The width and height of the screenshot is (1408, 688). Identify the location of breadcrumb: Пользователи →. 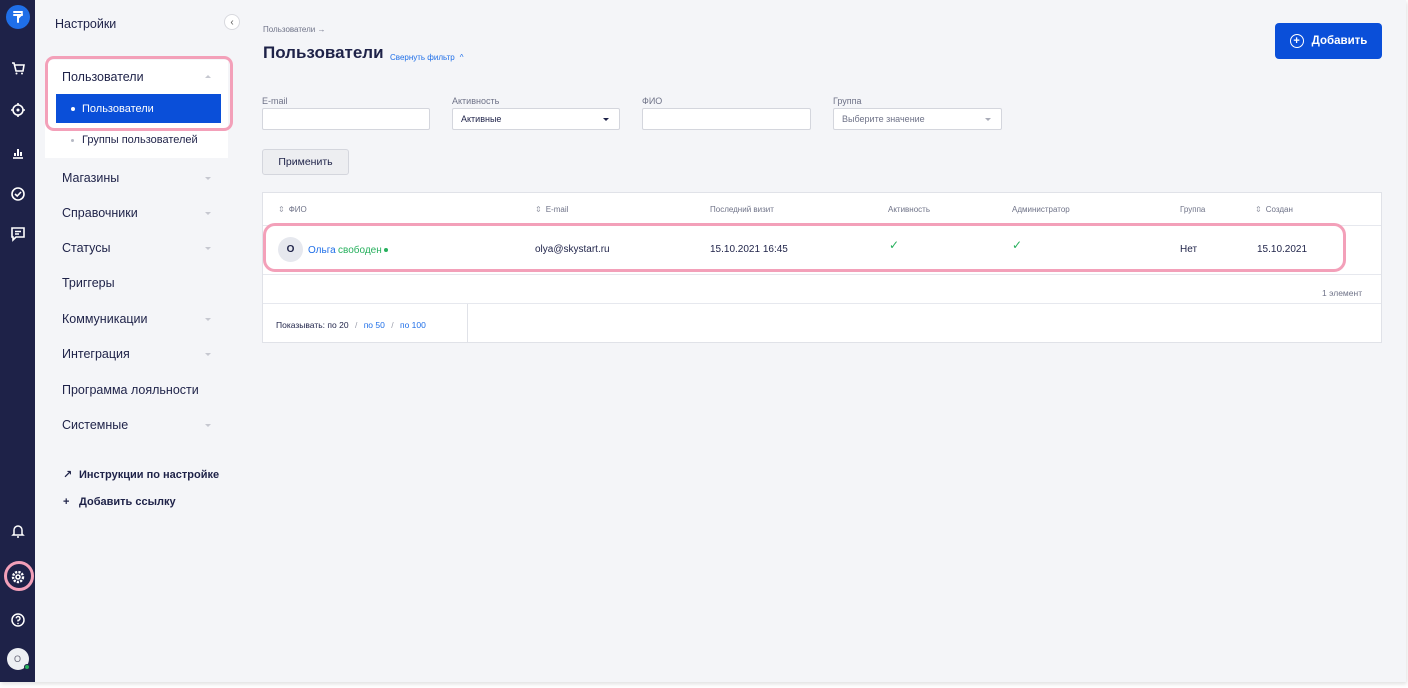
(294, 29).